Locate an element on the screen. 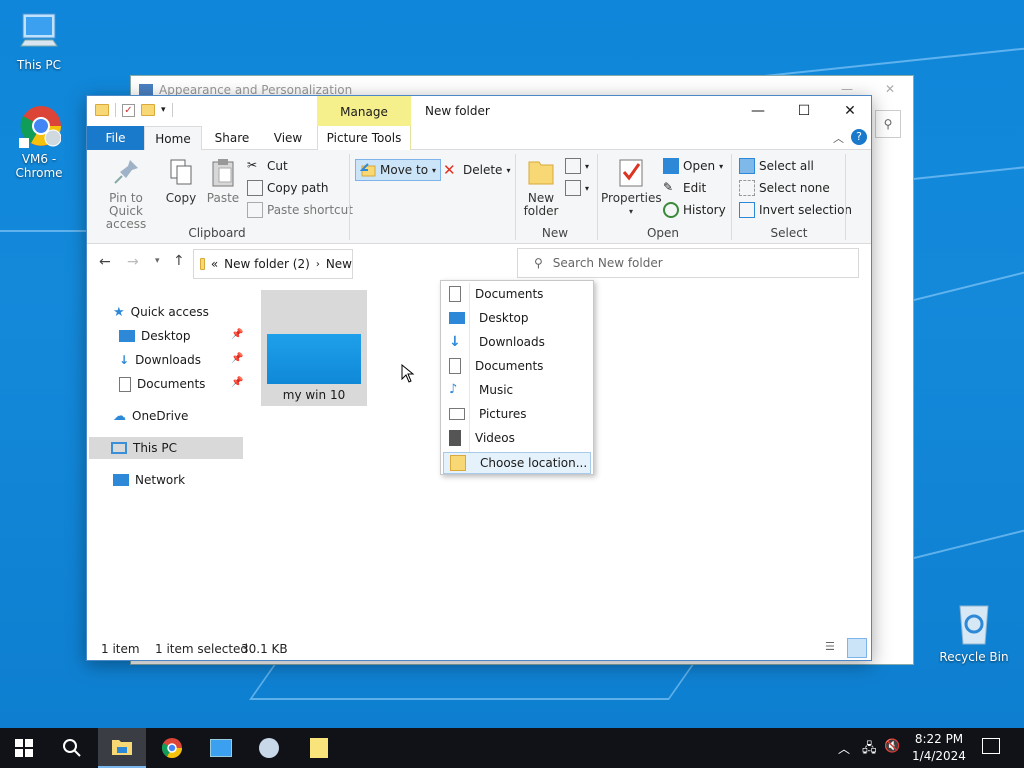  tab-home: Home is located at coordinates (173, 138).